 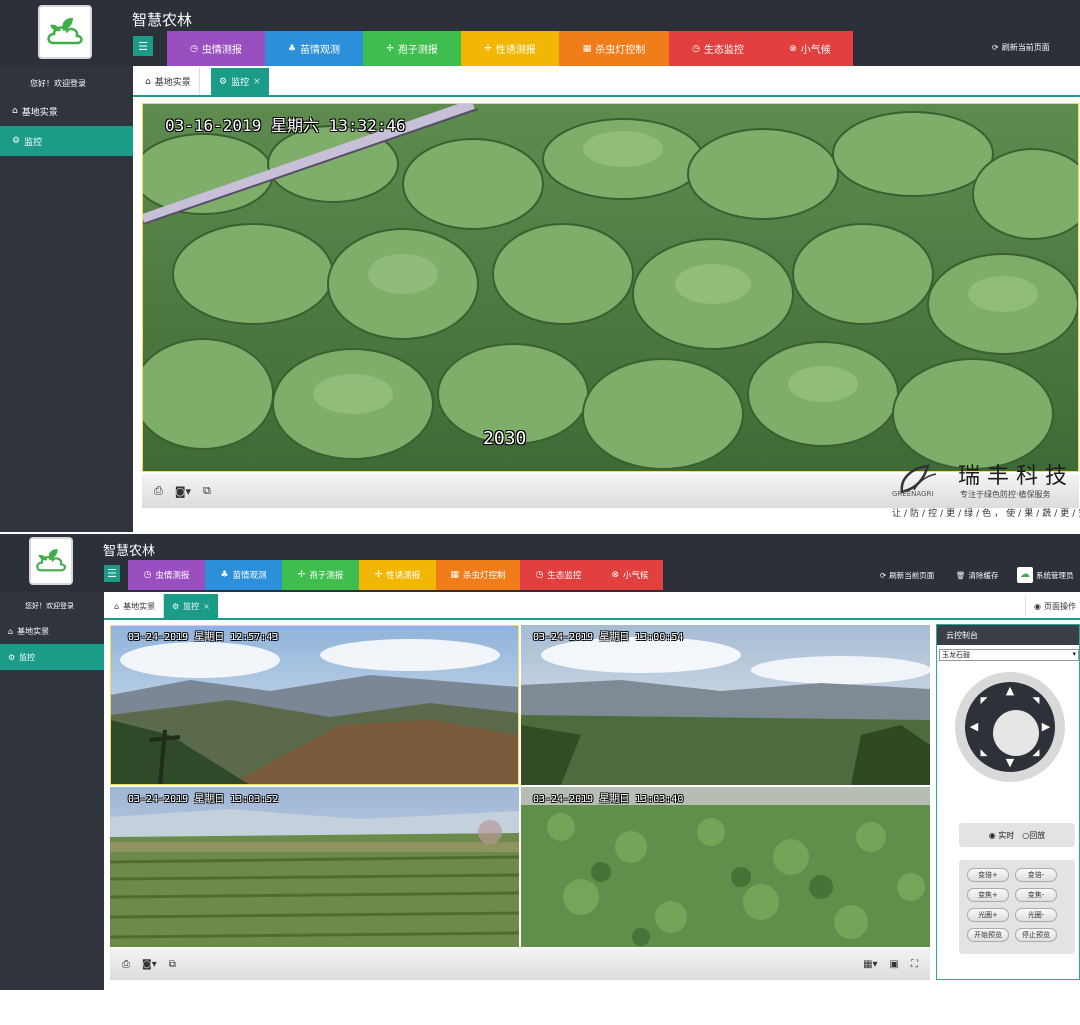 What do you see at coordinates (66, 299) in the screenshot?
I see `sidebar: 您好！欢迎登录 ⌂ 基地实景 ⚙ 监控` at bounding box center [66, 299].